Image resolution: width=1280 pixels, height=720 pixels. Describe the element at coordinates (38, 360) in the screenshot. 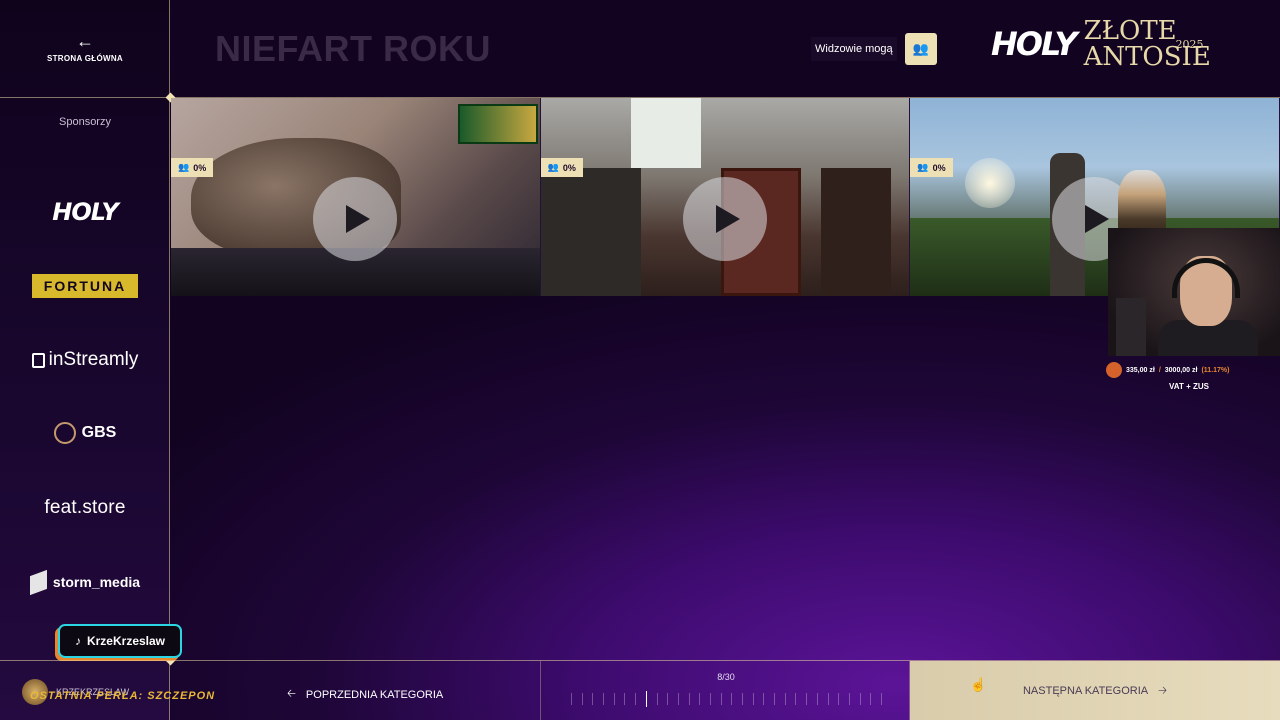

I see `instreamly-mark-icon` at that location.